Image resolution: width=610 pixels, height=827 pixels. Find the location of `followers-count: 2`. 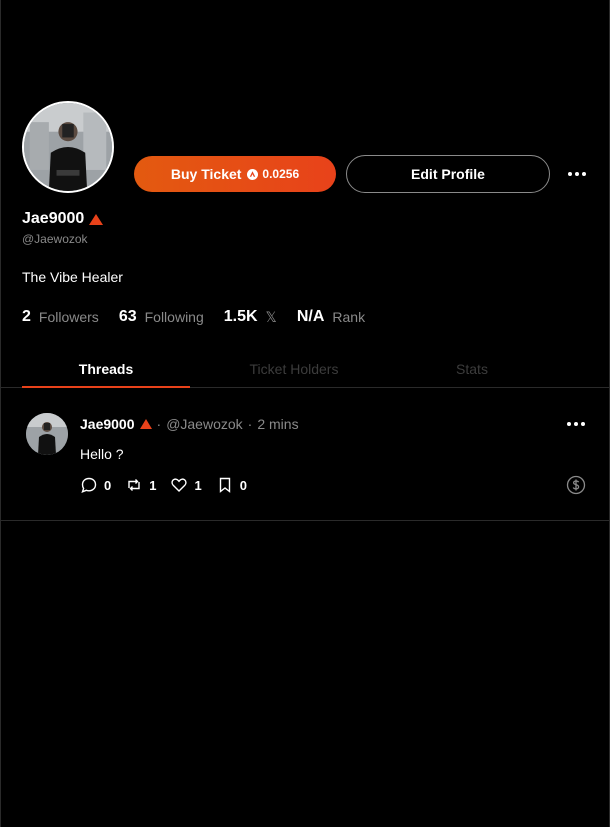

followers-count: 2 is located at coordinates (26, 316).